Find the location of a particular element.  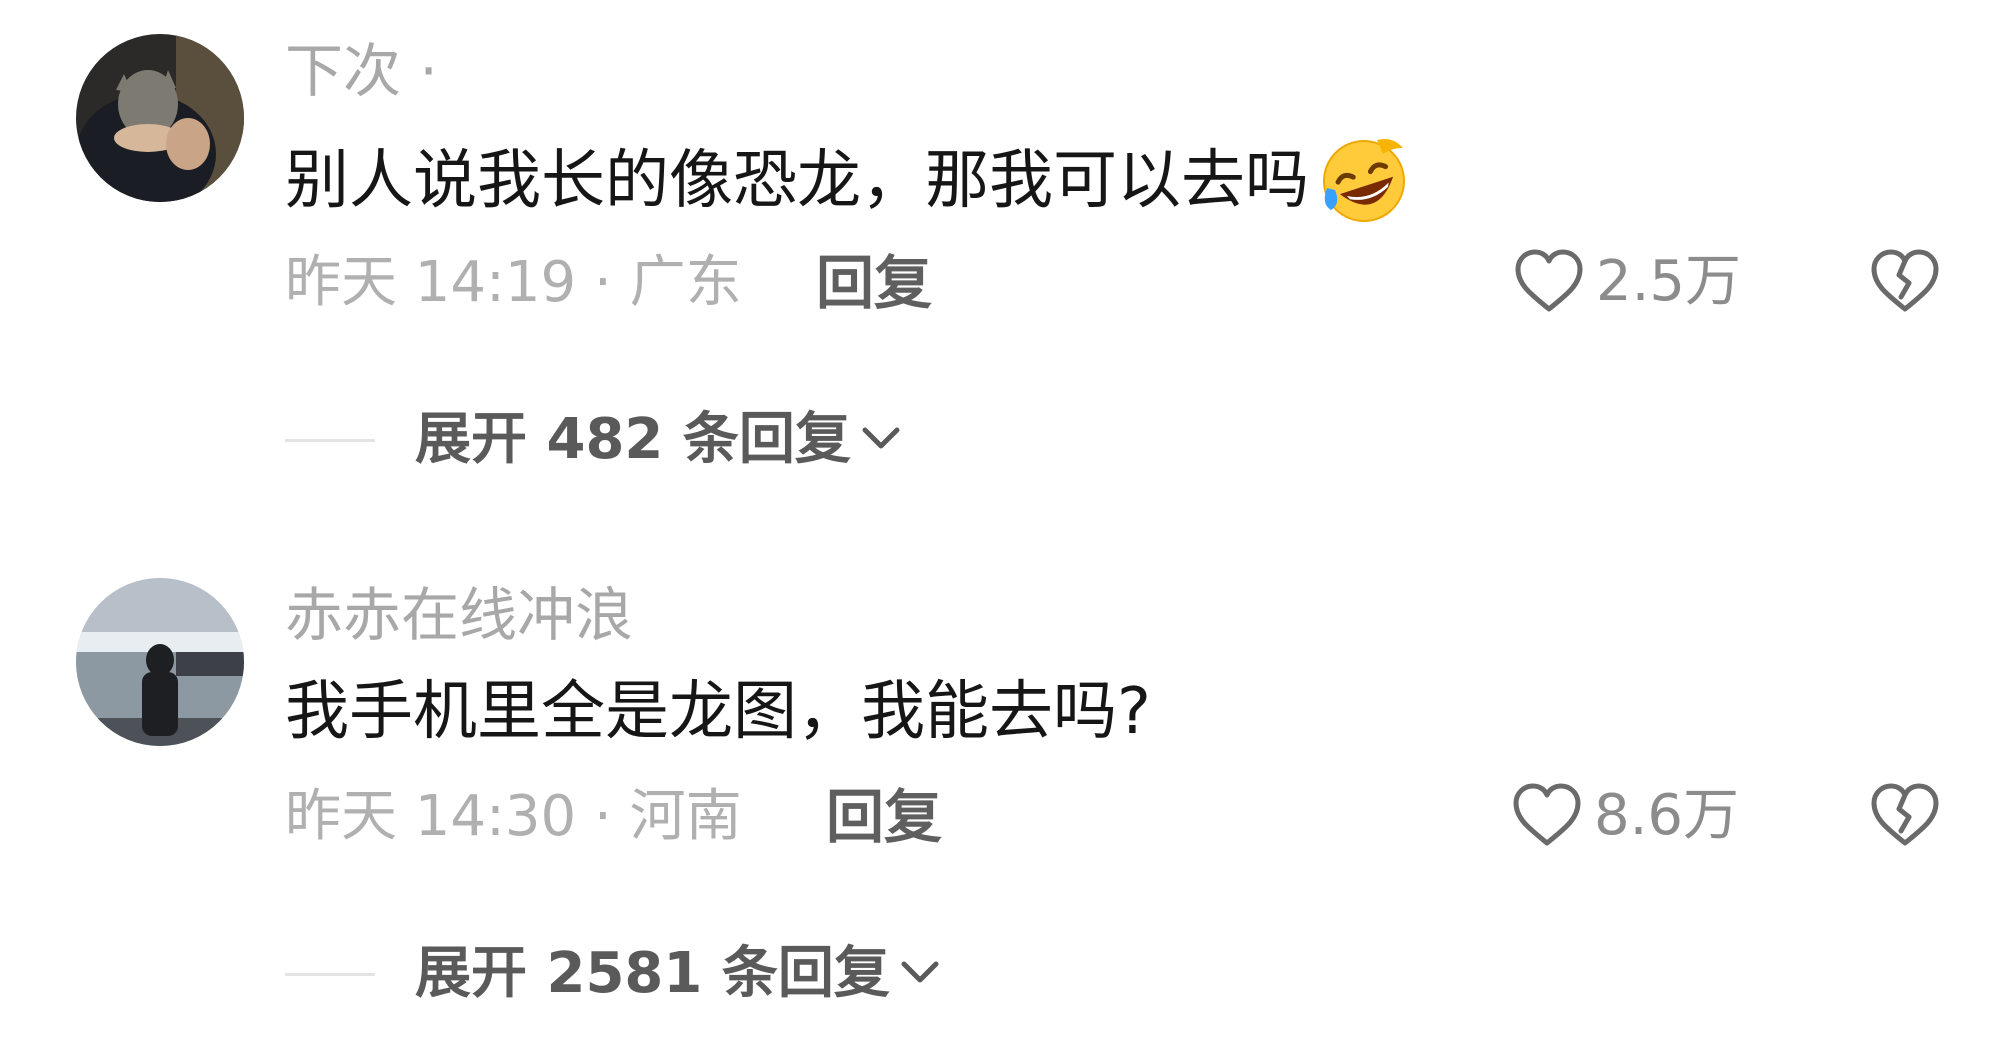

like-button: 8.6万 is located at coordinates (1624, 816).